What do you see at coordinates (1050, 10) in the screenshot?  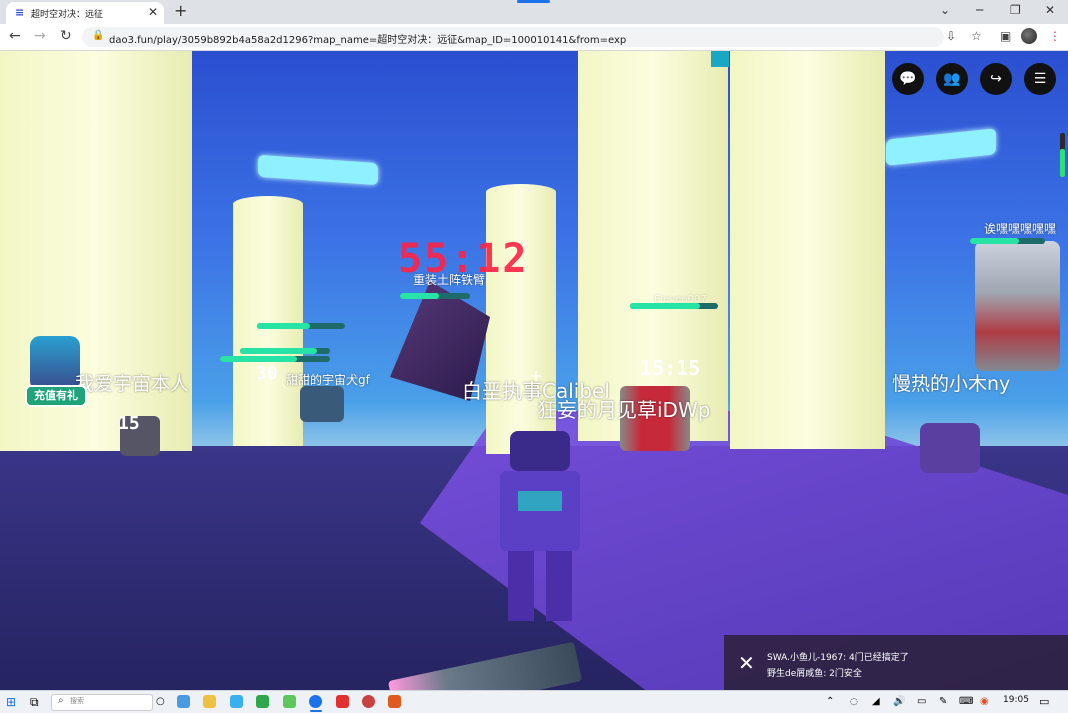 I see `close-window-button: ✕` at bounding box center [1050, 10].